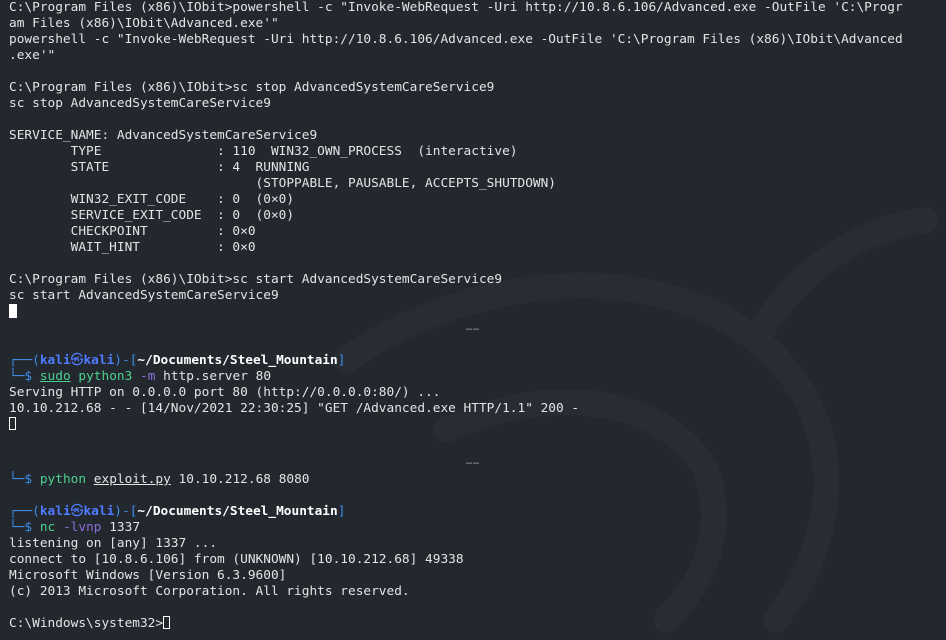 Image resolution: width=946 pixels, height=640 pixels. Describe the element at coordinates (213, 376) in the screenshot. I see `command-args: http.server 80` at that location.